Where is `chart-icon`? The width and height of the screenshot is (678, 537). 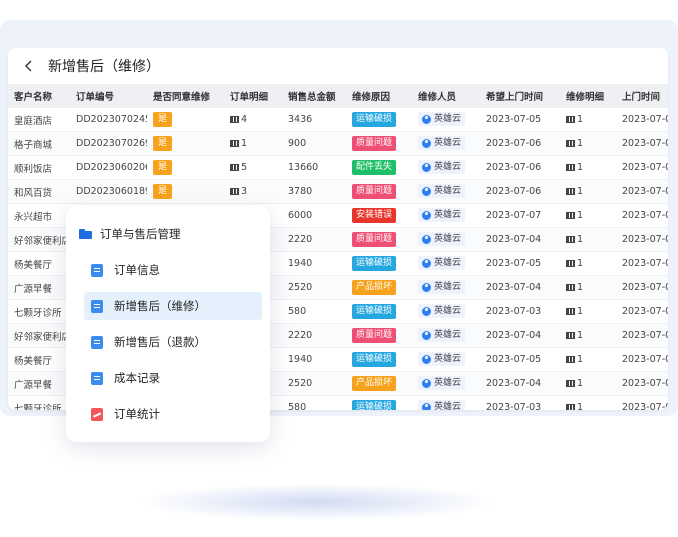 chart-icon is located at coordinates (97, 414).